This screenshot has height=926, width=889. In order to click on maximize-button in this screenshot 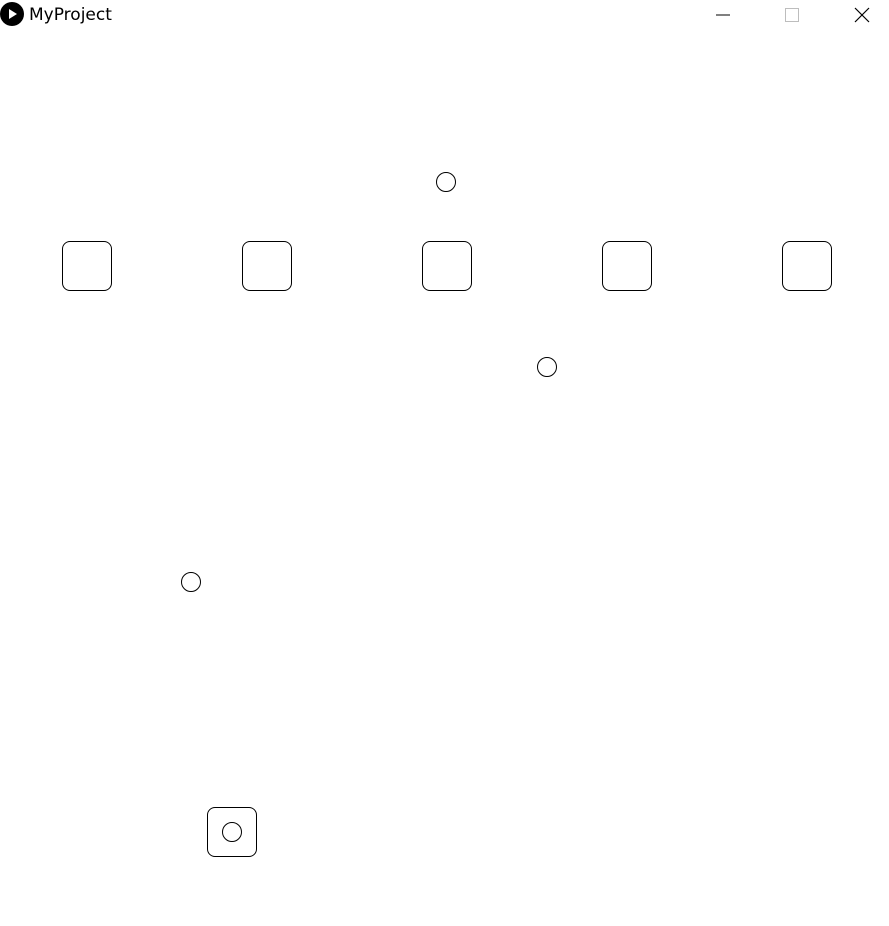, I will do `click(792, 15)`.